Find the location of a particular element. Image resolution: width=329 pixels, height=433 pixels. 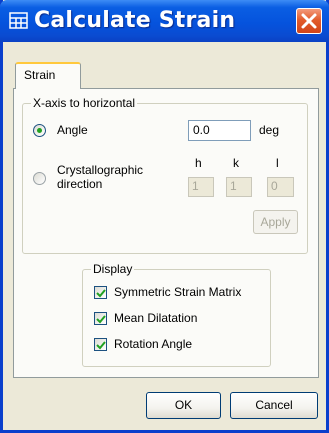

xaxis-group-label: X-axis to horizontal is located at coordinates (84, 103).